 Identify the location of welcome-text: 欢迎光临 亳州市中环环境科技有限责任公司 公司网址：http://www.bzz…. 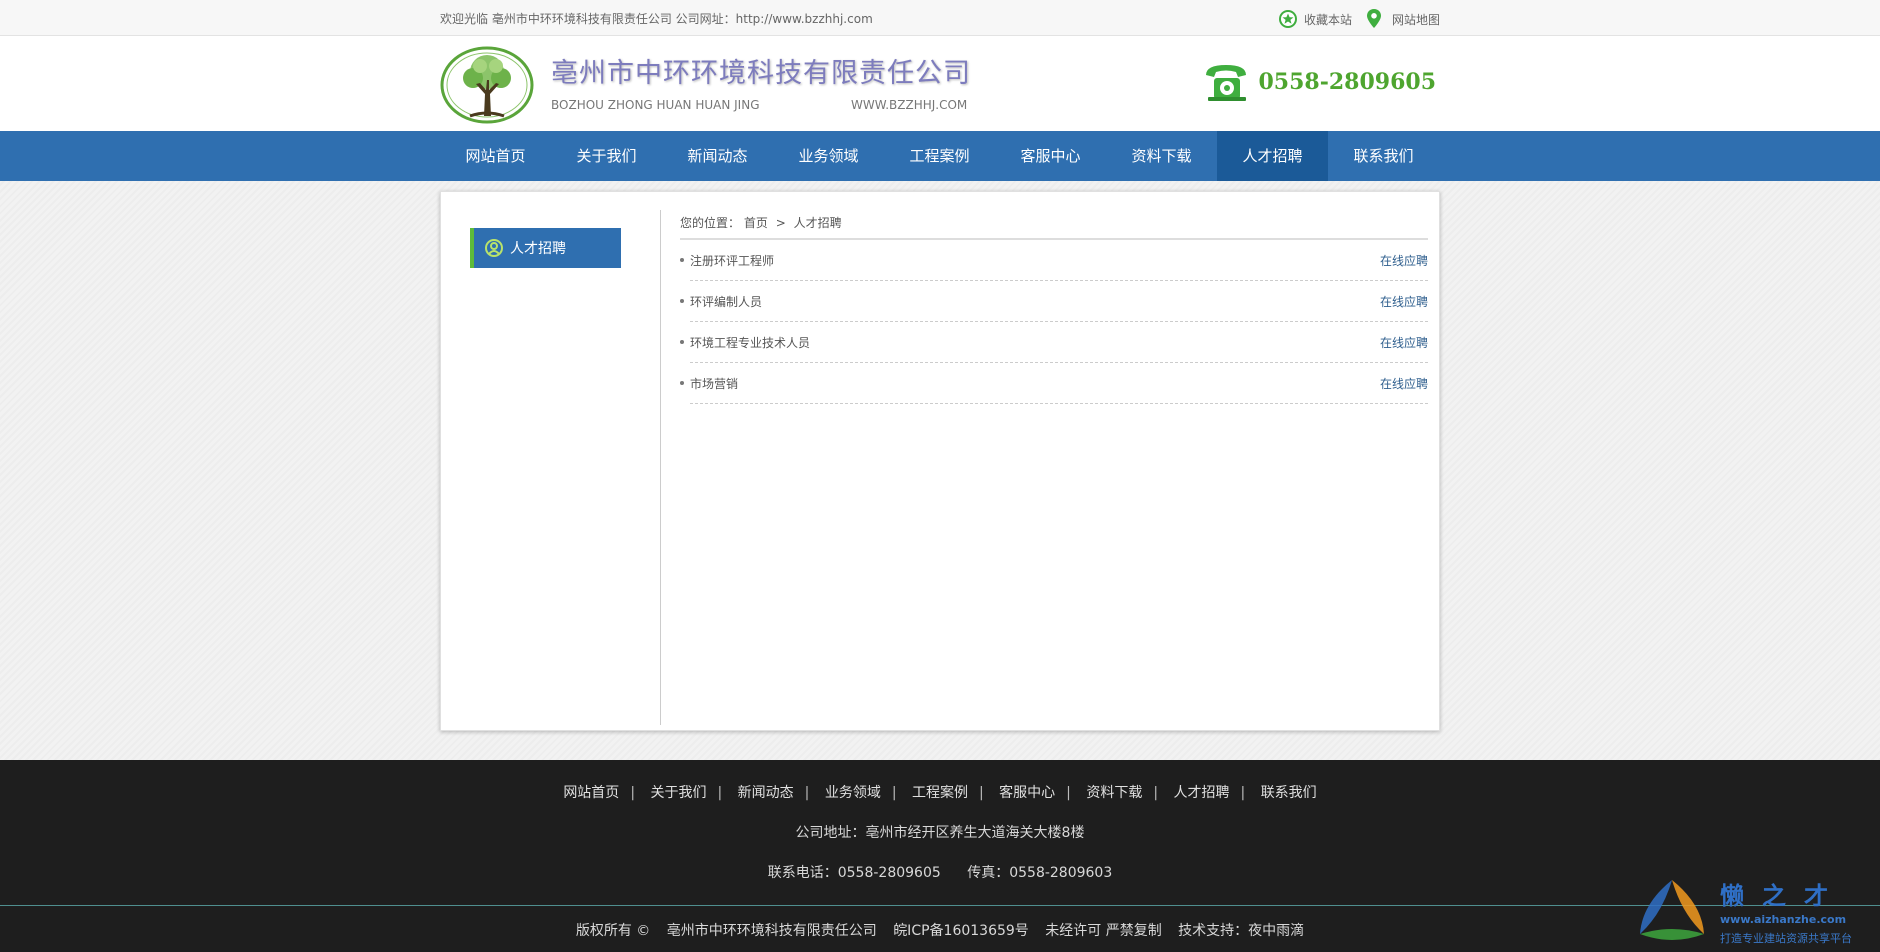
(656, 19).